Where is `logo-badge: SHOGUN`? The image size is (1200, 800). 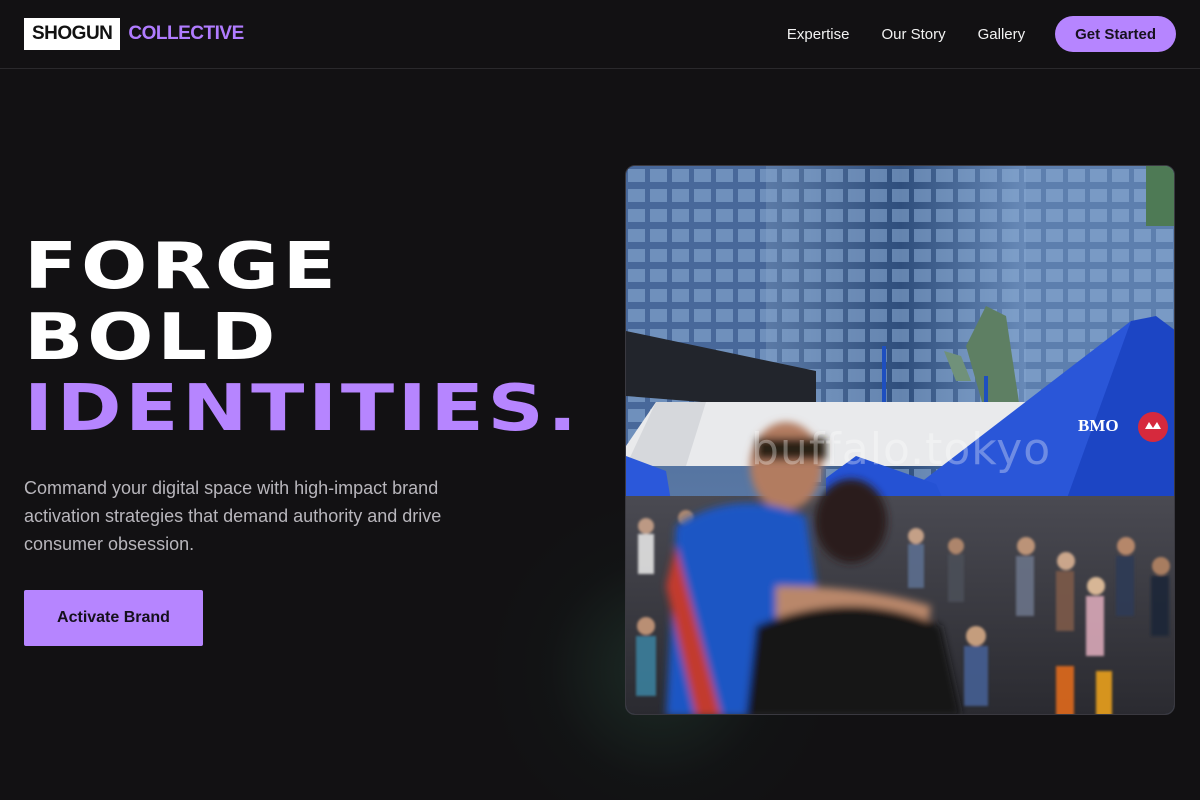 logo-badge: SHOGUN is located at coordinates (72, 34).